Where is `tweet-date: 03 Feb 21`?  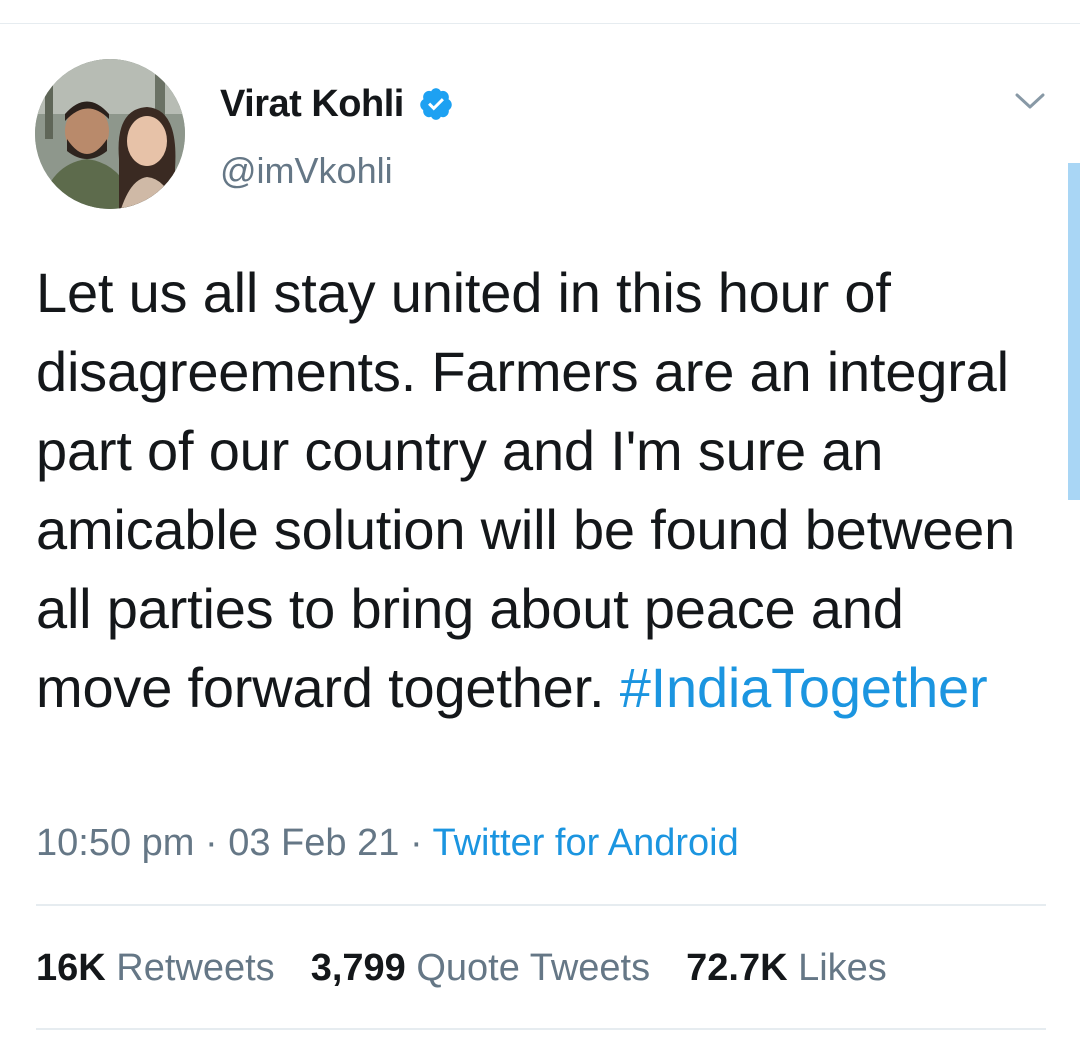
tweet-date: 03 Feb 21 is located at coordinates (313, 843).